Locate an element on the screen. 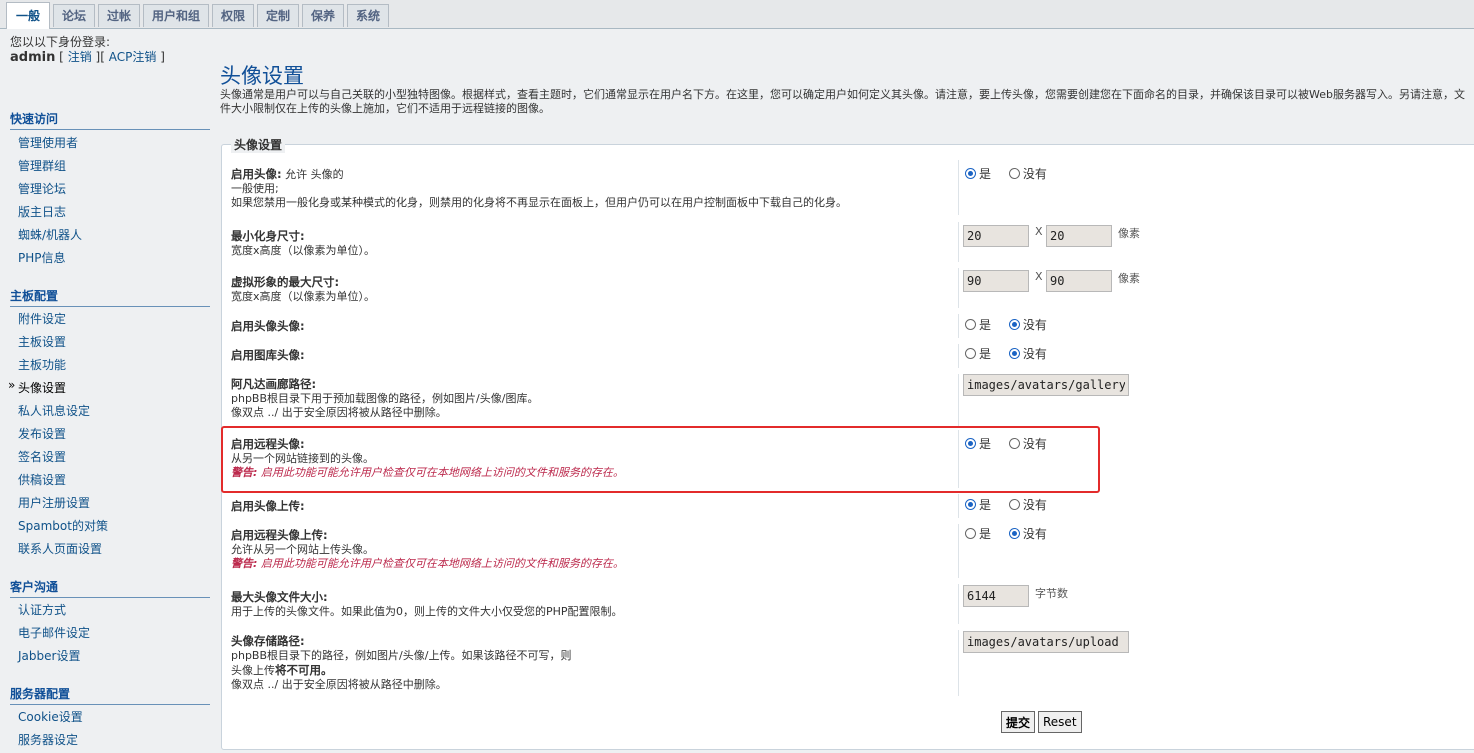  setting-desc: 宽度x高度（以像素为单位）。 is located at coordinates (303, 250).